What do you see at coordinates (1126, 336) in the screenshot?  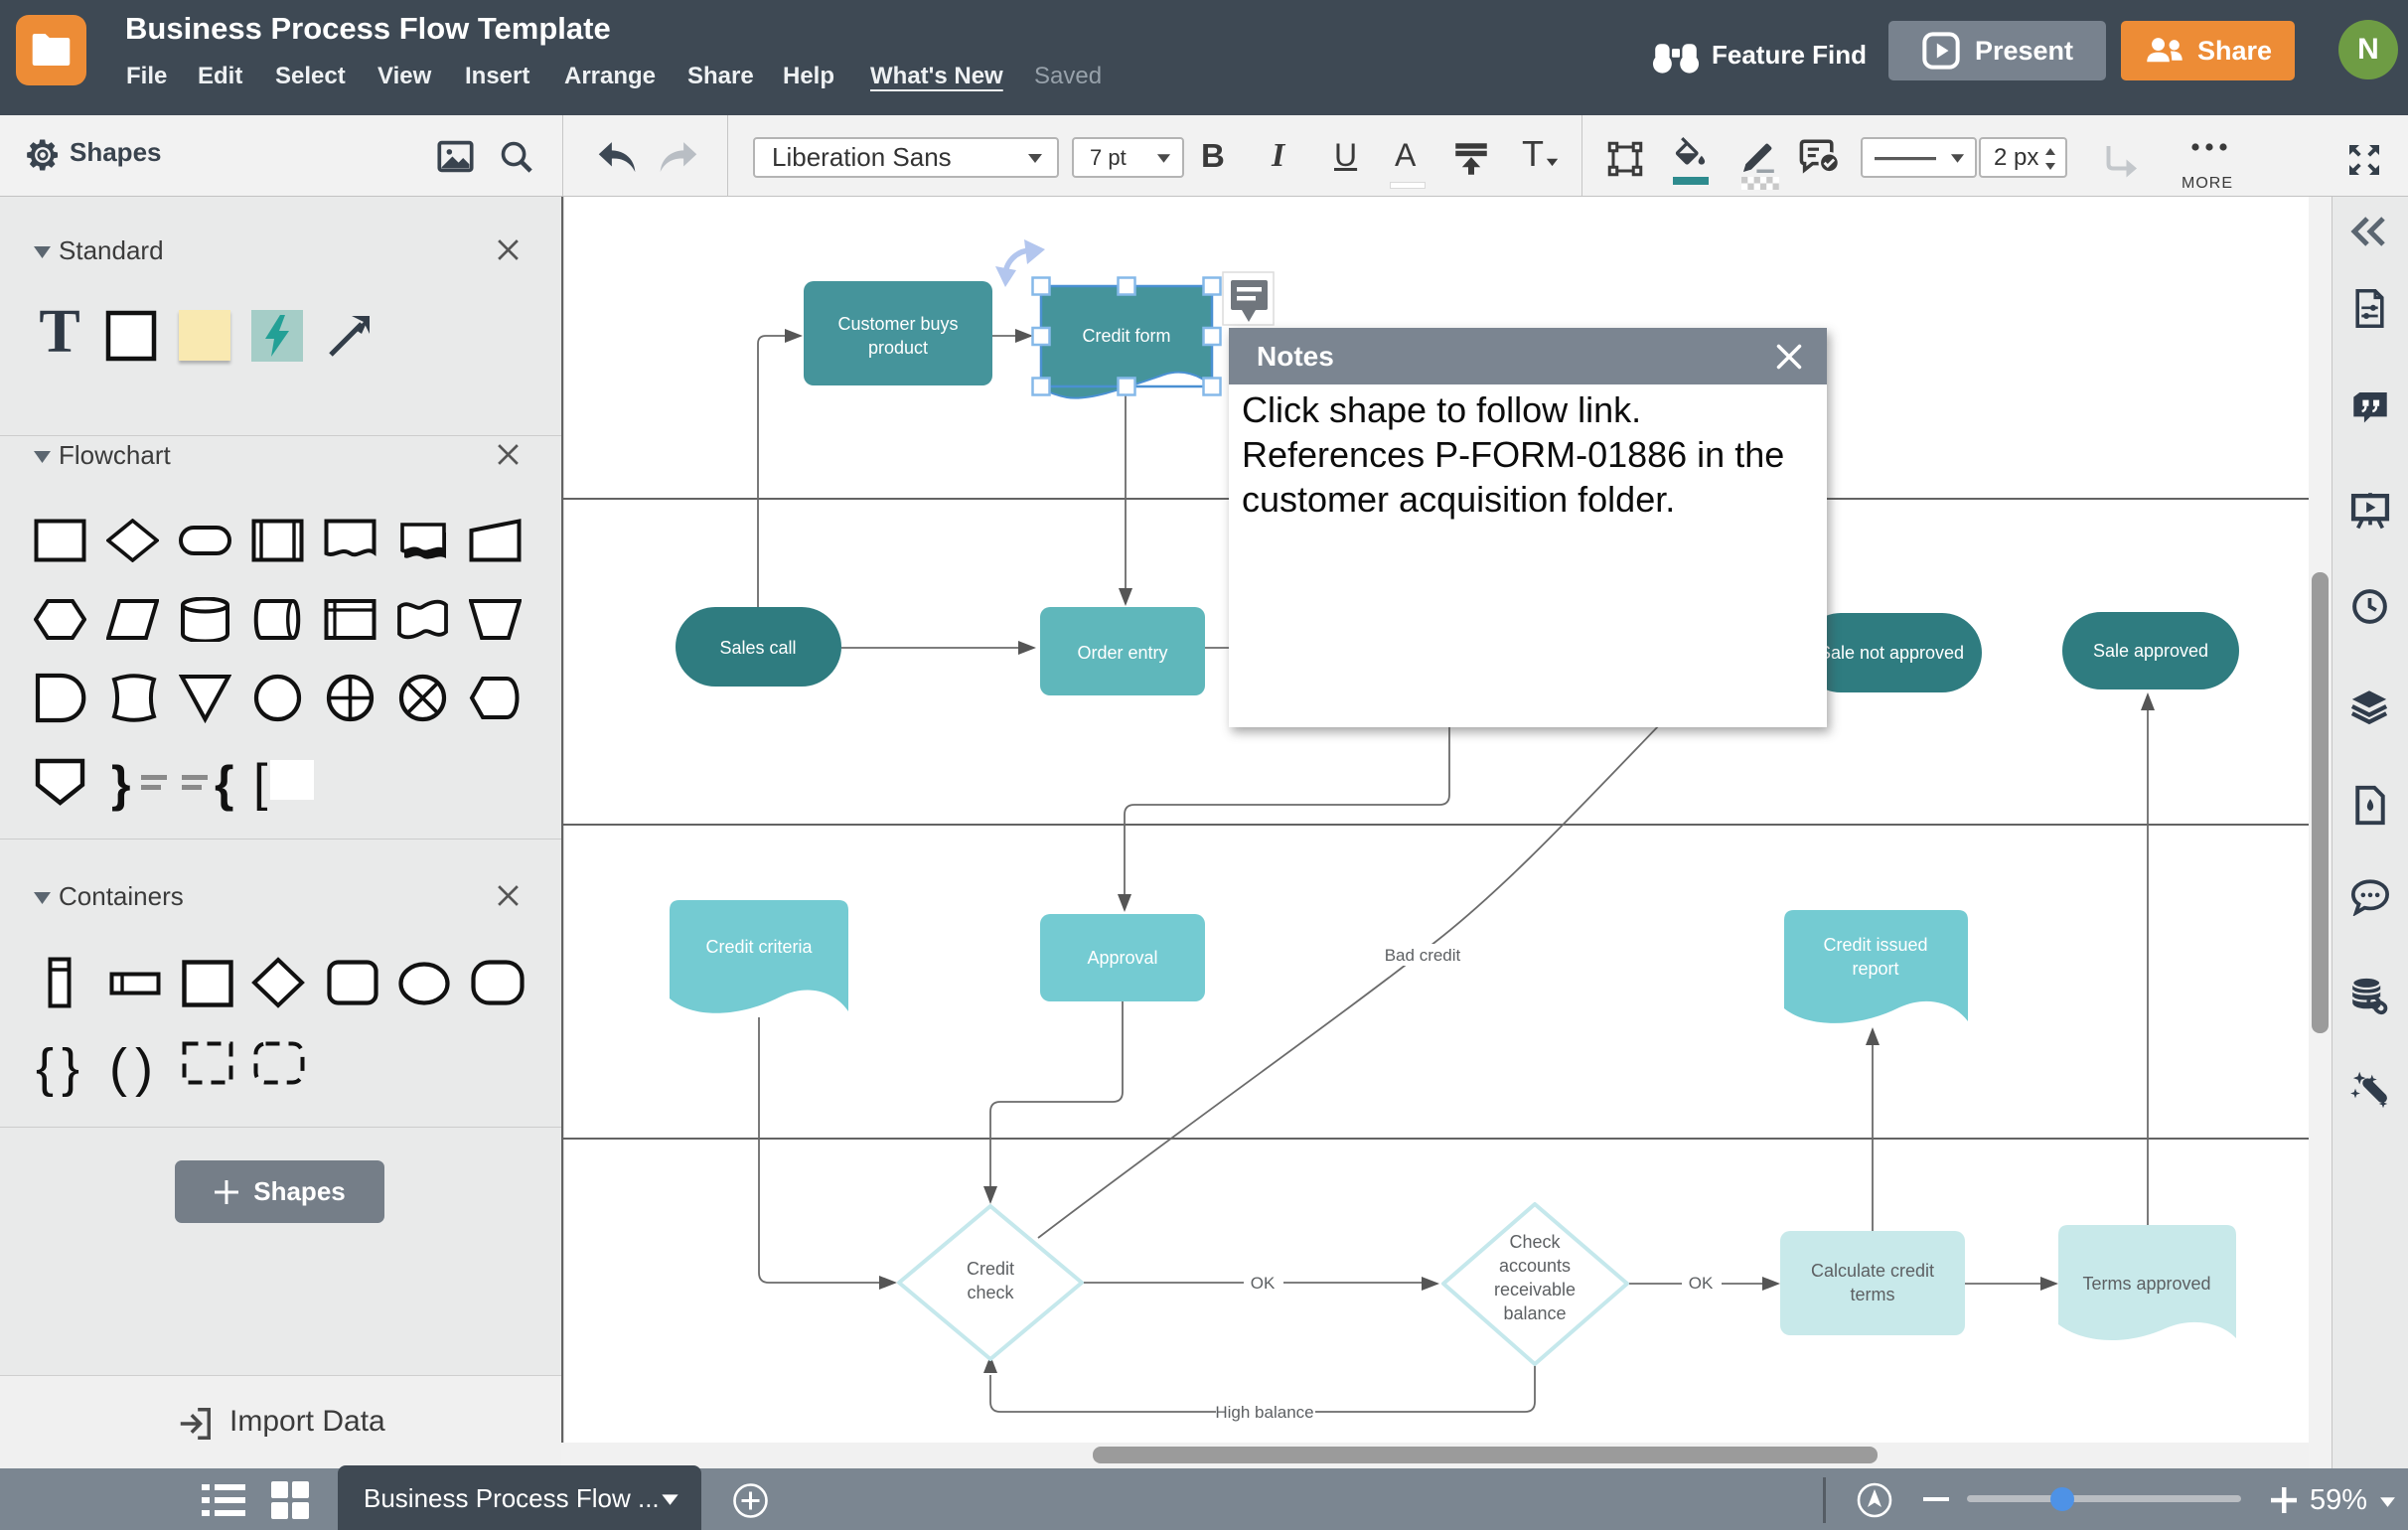 I see `svg-text: Credit form` at bounding box center [1126, 336].